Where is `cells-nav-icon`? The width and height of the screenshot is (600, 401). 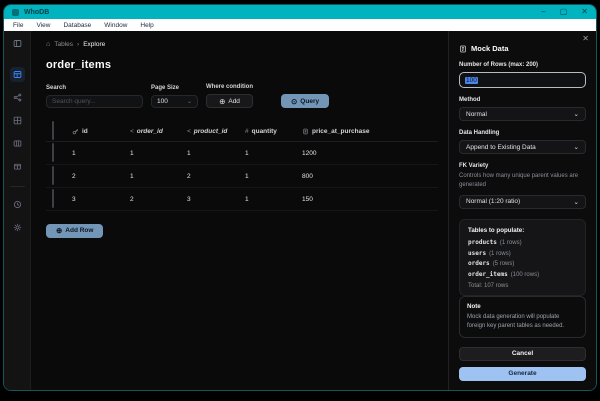 cells-nav-icon is located at coordinates (17, 143).